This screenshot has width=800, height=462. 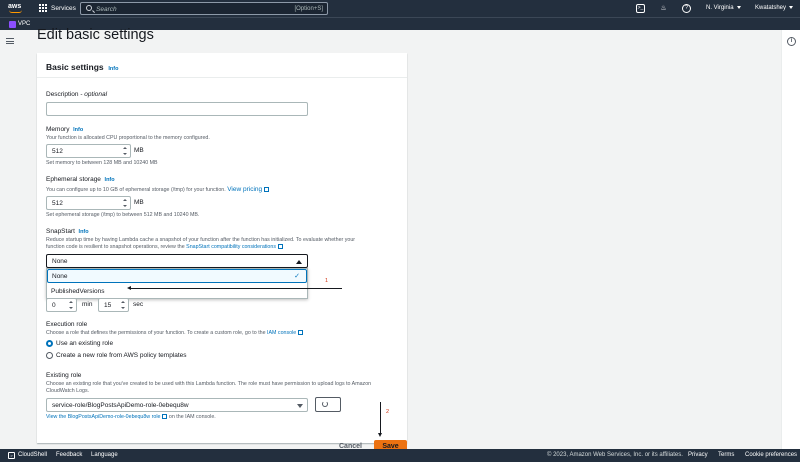 What do you see at coordinates (60, 261) in the screenshot?
I see `snapstart-selected: None` at bounding box center [60, 261].